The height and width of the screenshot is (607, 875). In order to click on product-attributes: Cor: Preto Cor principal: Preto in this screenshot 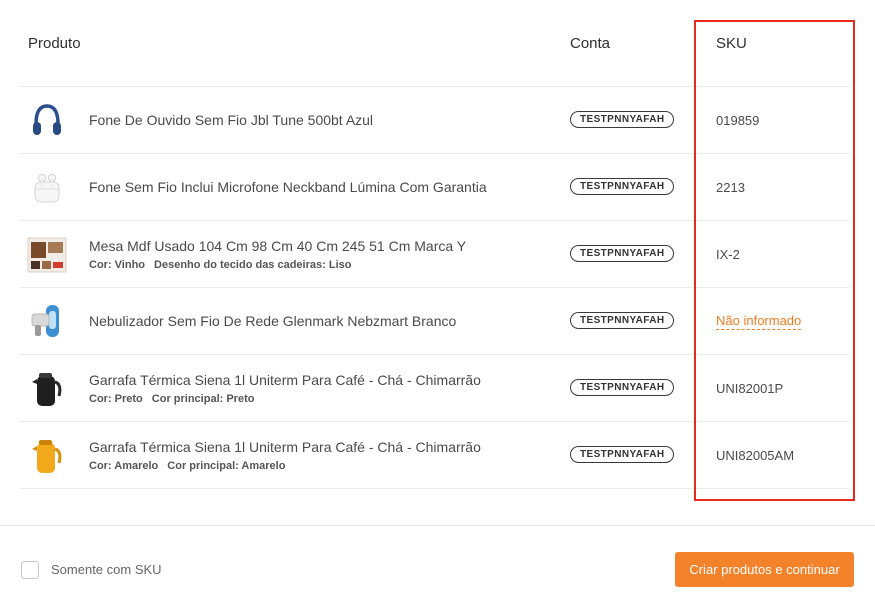, I will do `click(324, 399)`.